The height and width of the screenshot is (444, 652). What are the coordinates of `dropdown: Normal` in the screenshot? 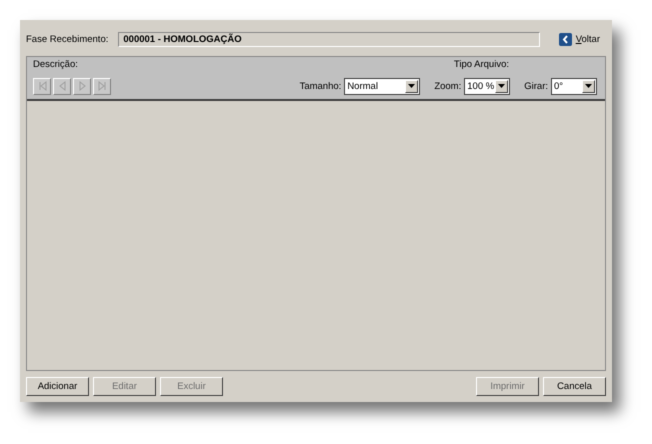 It's located at (382, 86).